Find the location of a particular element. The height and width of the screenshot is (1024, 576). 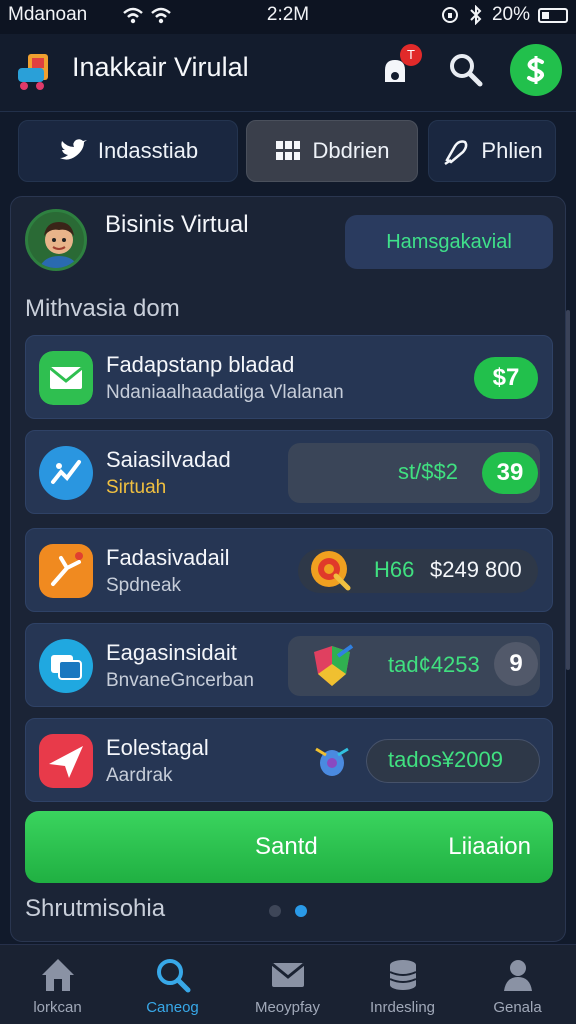

primary-action-button: Santd Liiaaion is located at coordinates (289, 847).